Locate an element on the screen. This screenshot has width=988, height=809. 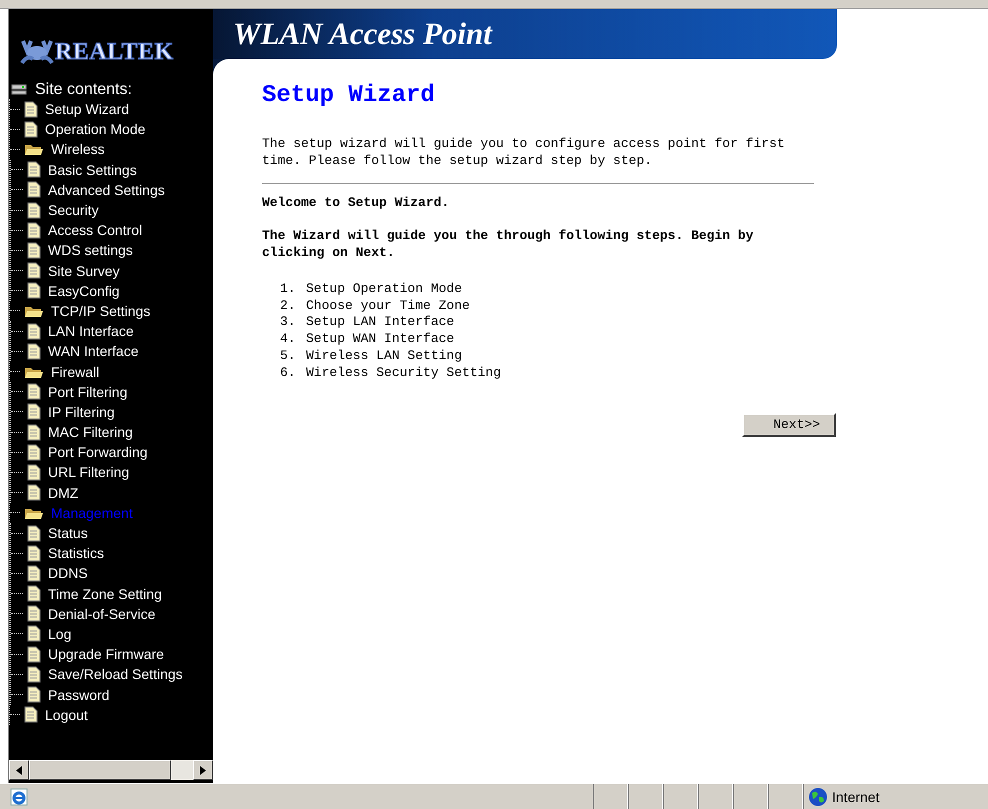
step-text: Setup WAN Interface is located at coordinates (380, 338).